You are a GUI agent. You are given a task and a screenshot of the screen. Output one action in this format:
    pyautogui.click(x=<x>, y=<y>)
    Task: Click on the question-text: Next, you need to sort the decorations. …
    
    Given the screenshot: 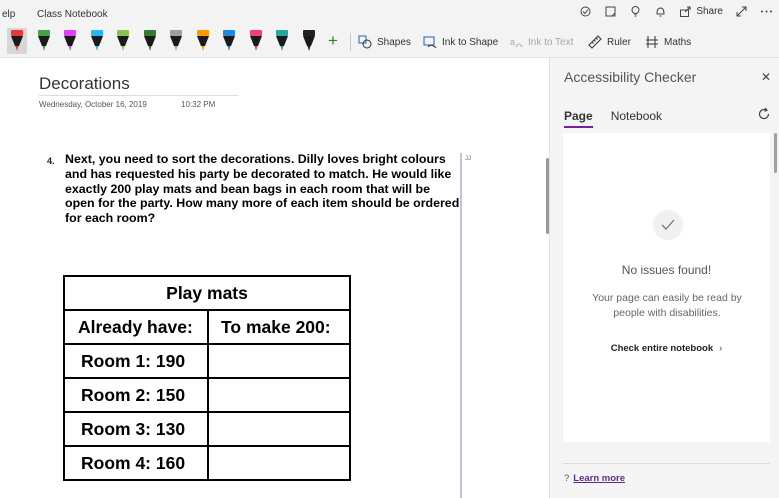 What is the action you would take?
    pyautogui.click(x=263, y=189)
    